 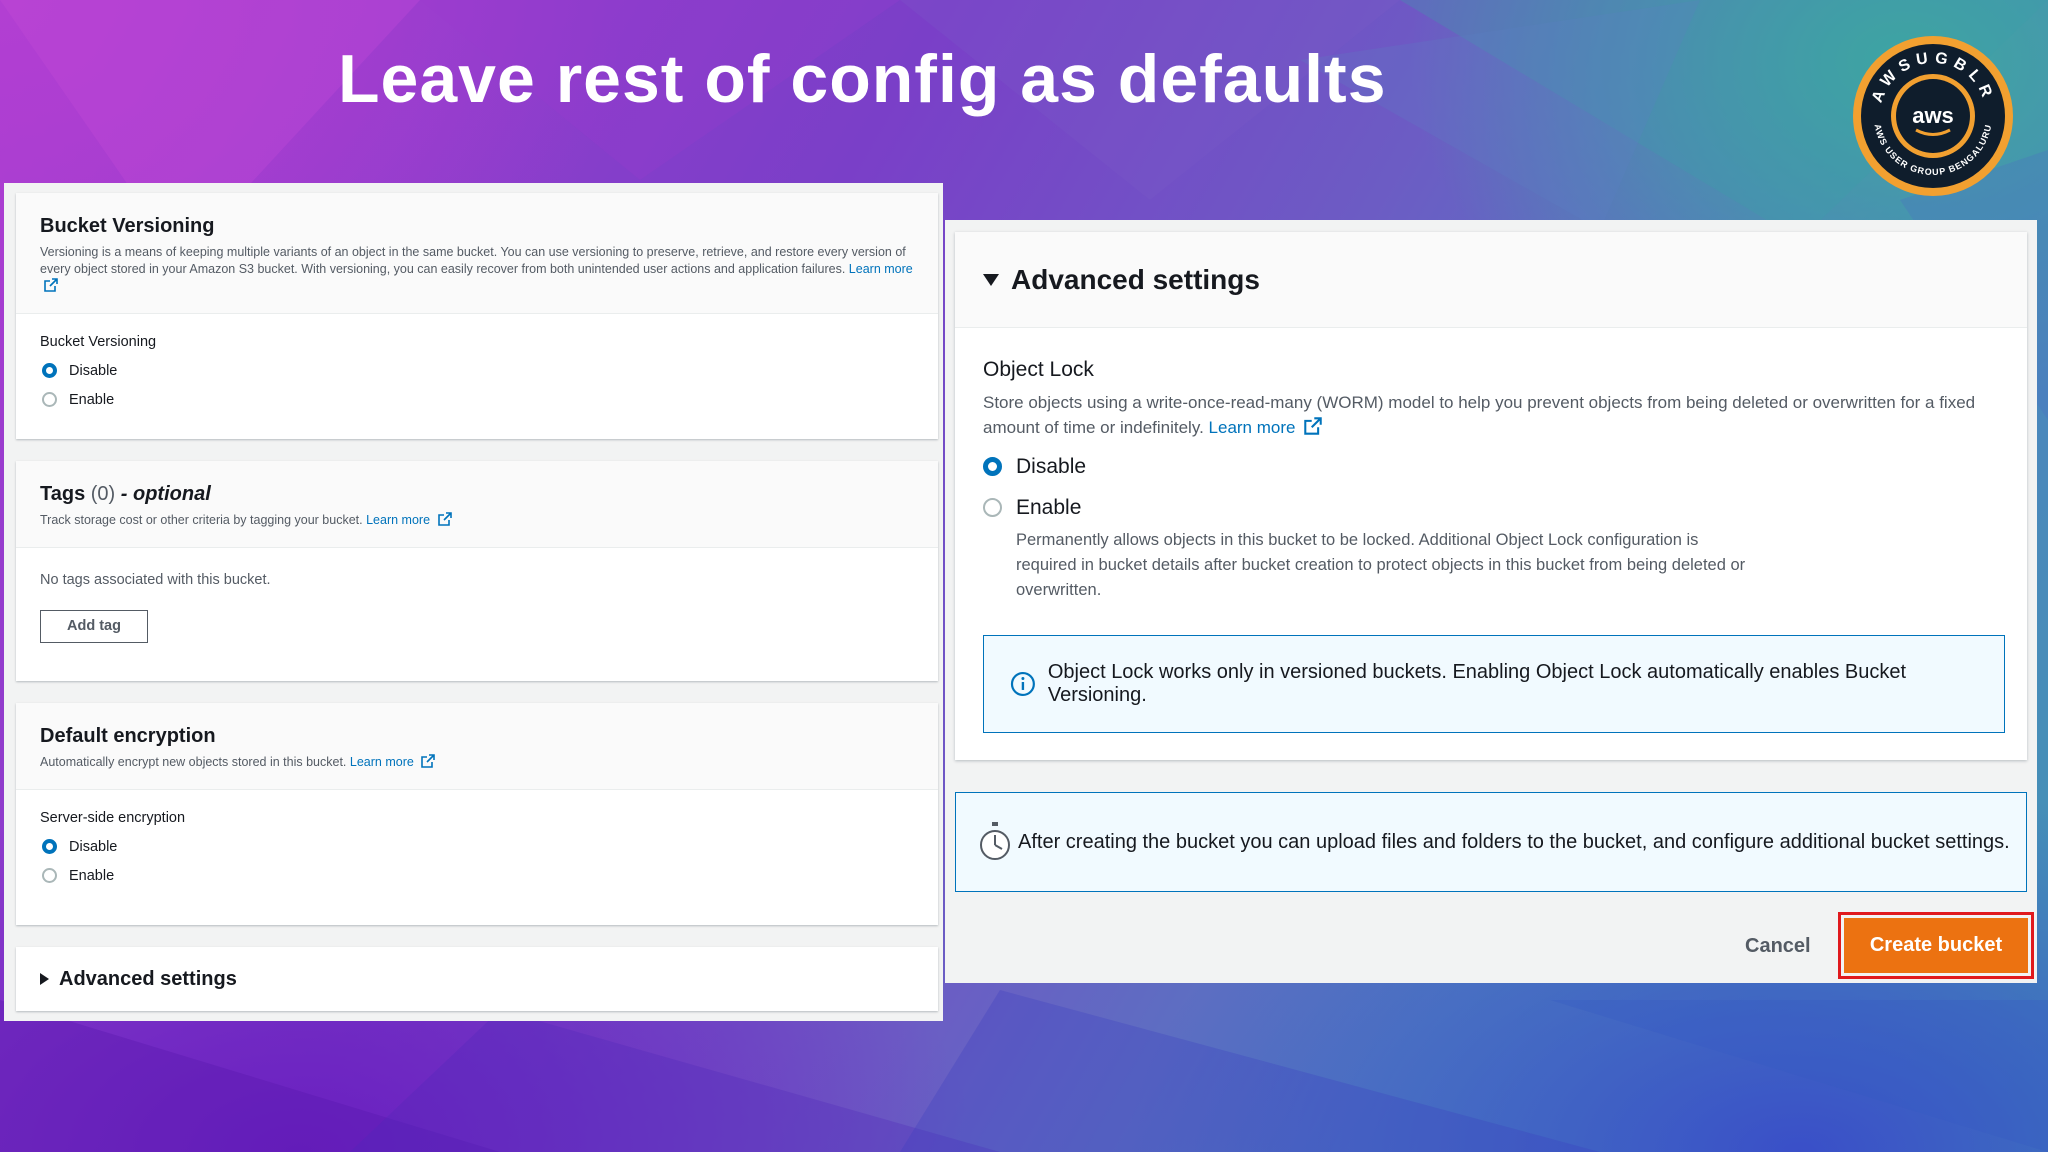 What do you see at coordinates (1778, 946) in the screenshot?
I see `cancel-button: Cancel` at bounding box center [1778, 946].